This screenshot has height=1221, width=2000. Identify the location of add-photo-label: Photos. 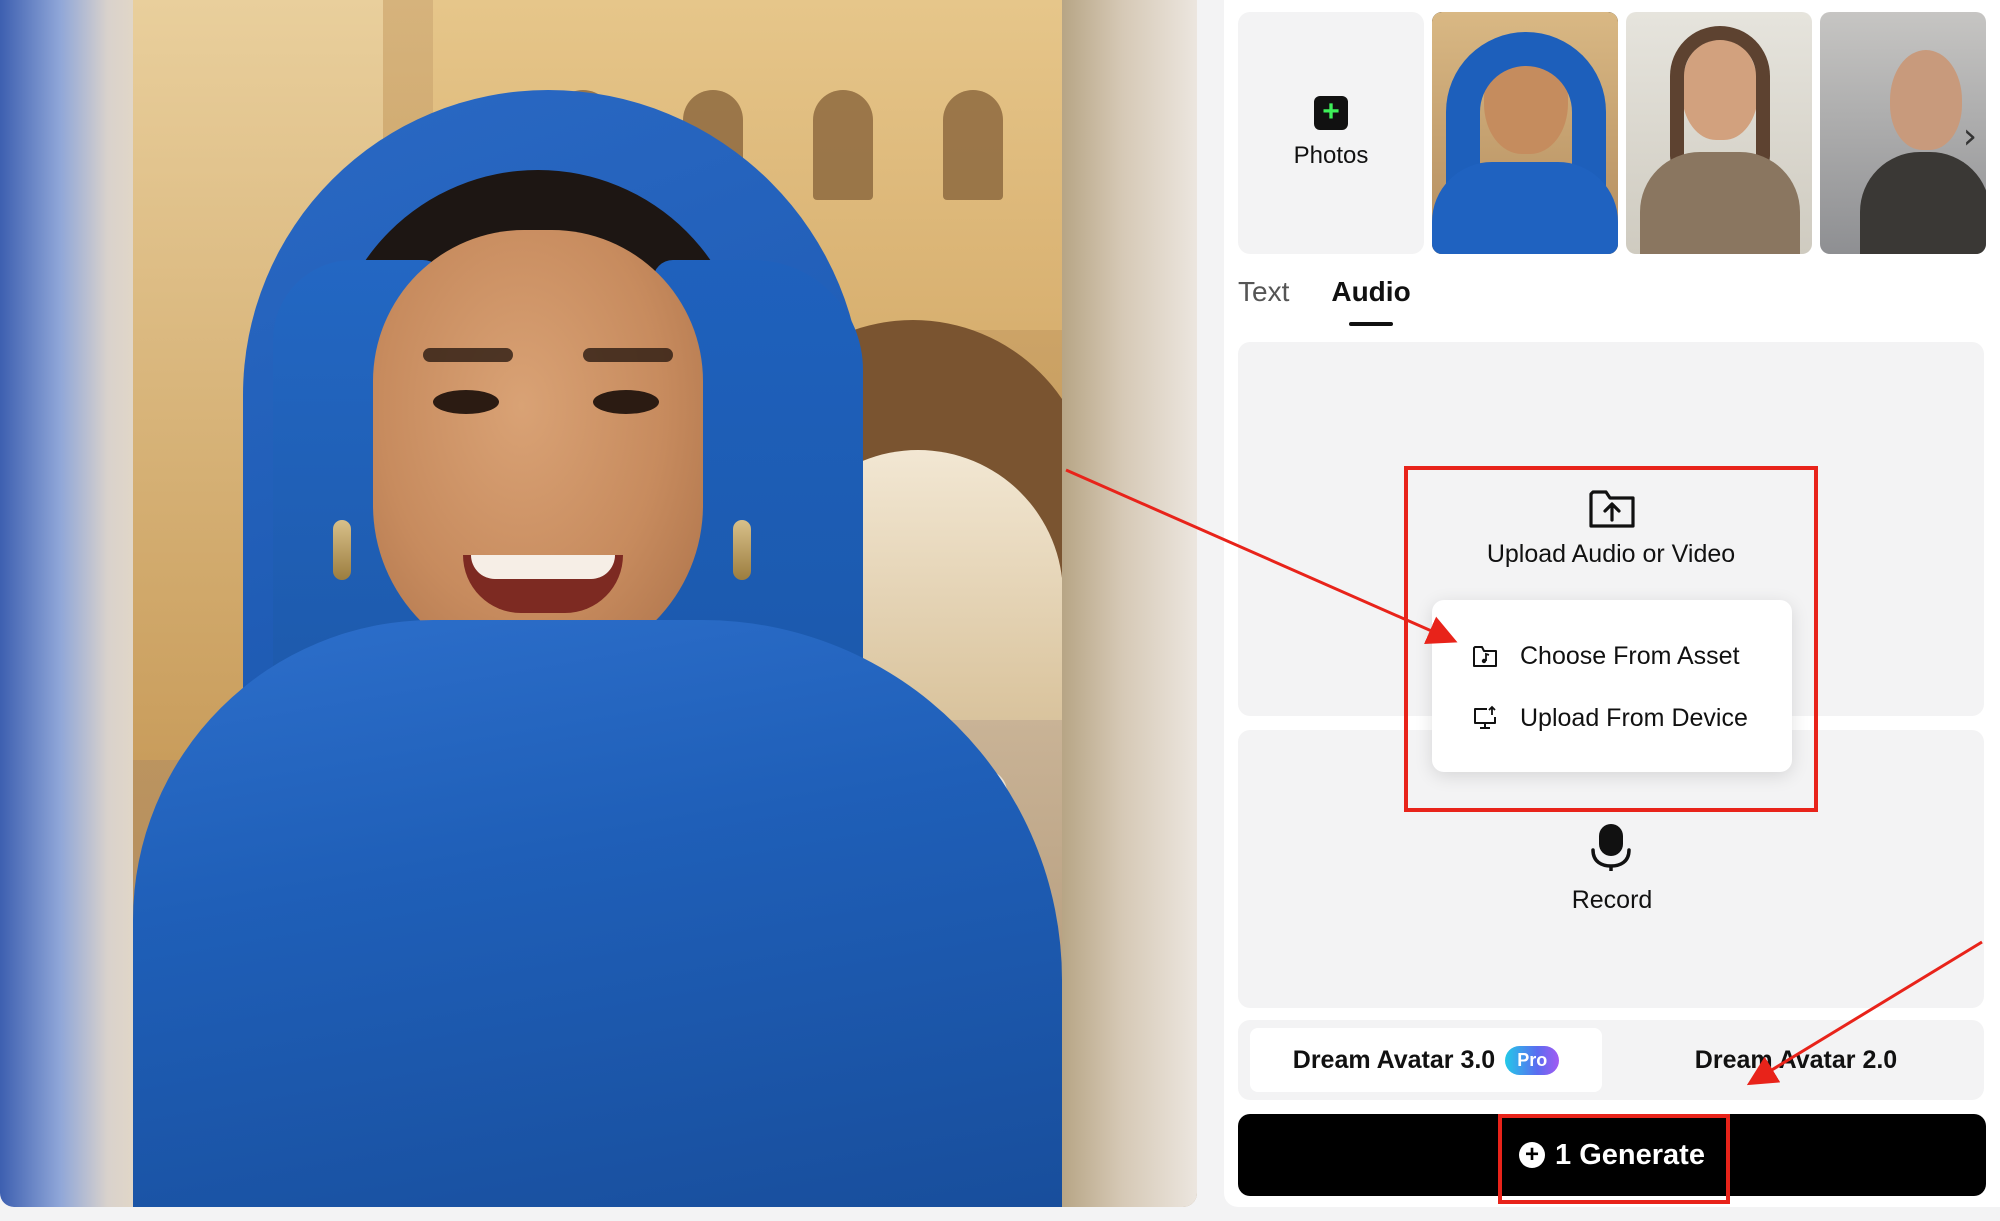
(1331, 155).